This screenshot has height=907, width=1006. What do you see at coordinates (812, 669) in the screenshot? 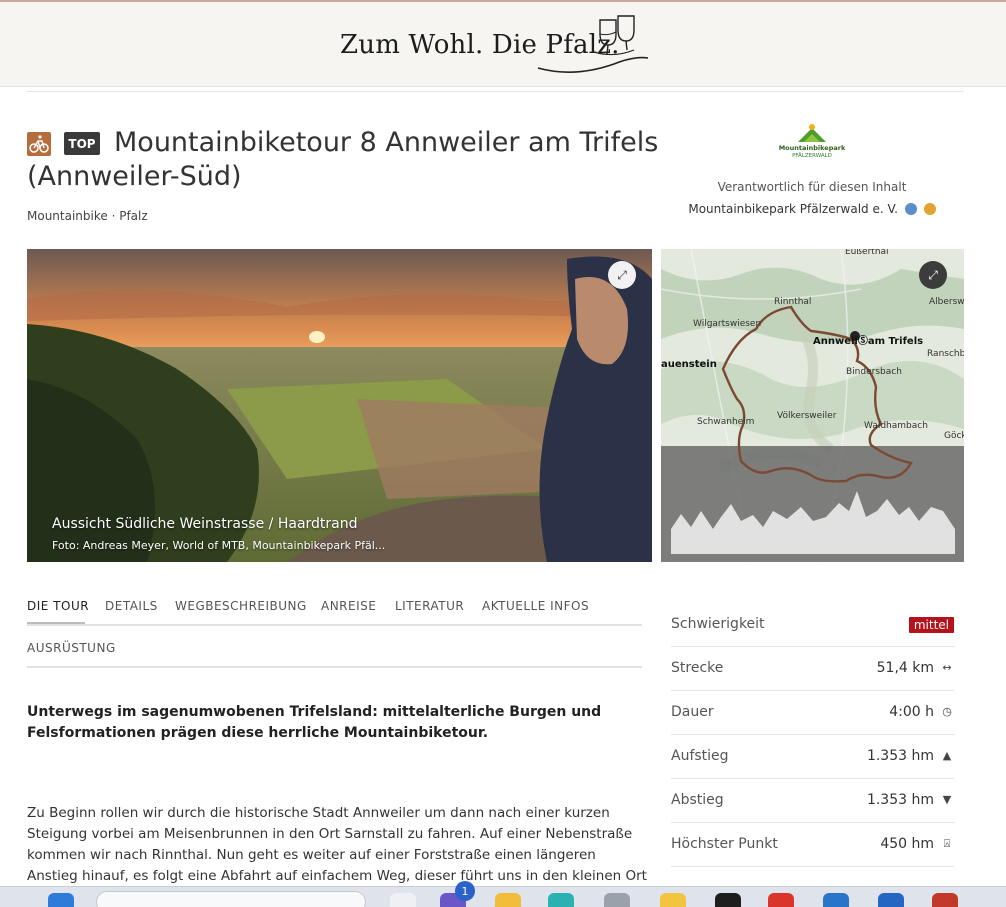
I see `fact-distance: Strecke 51,4 km ↔` at bounding box center [812, 669].